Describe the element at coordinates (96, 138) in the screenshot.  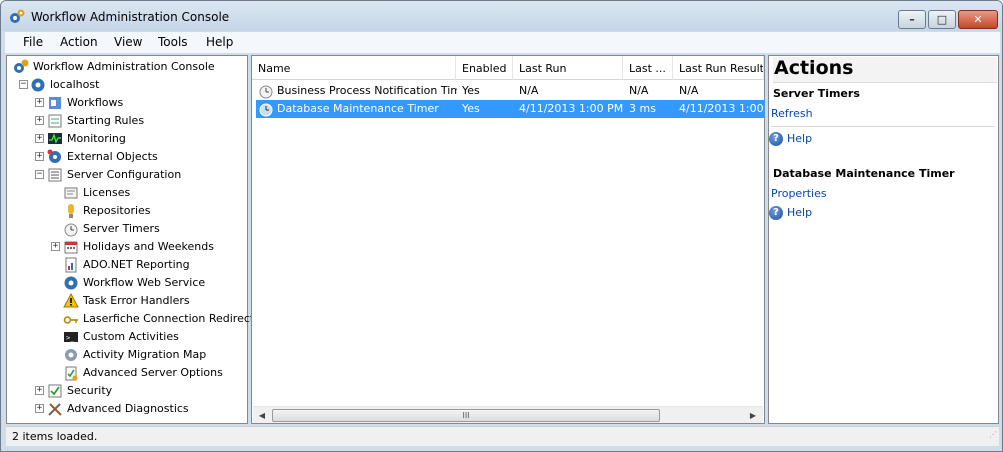
I see `tree-label-monitoring: Monitoring` at that location.